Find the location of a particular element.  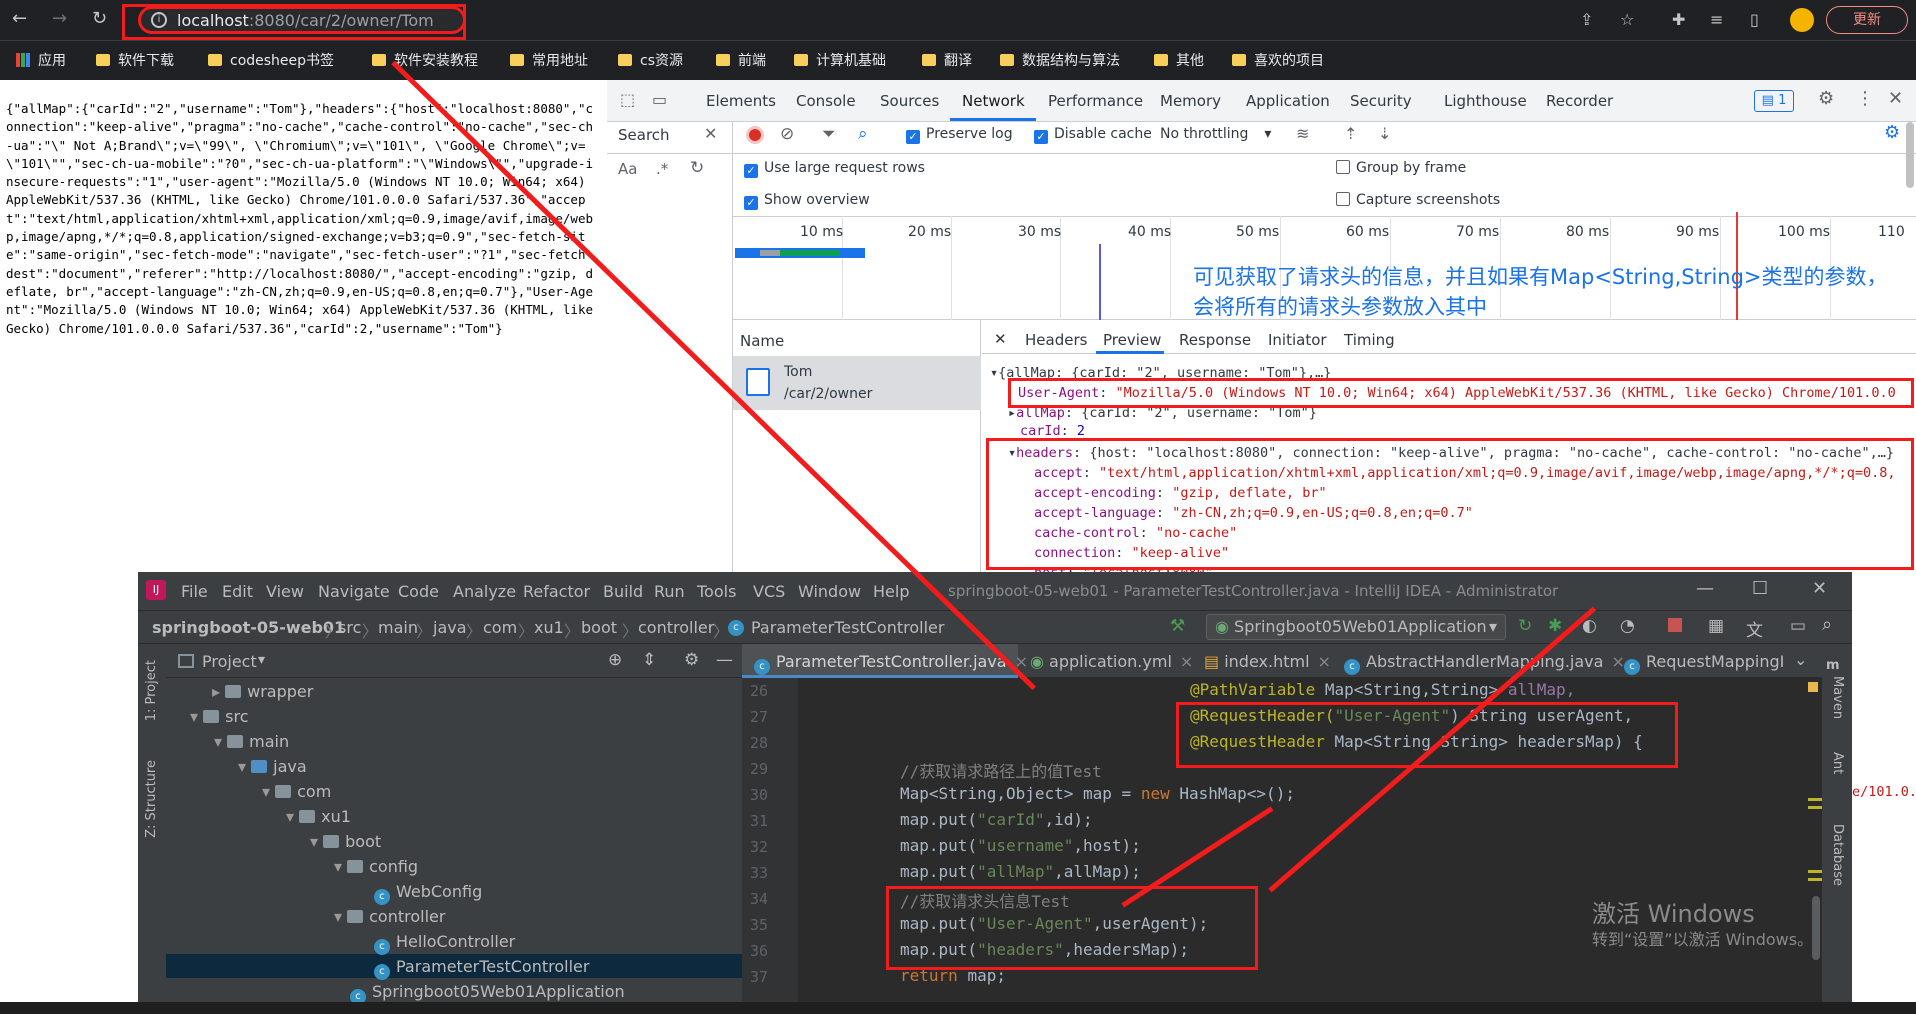

regex-icon: .* is located at coordinates (662, 169).